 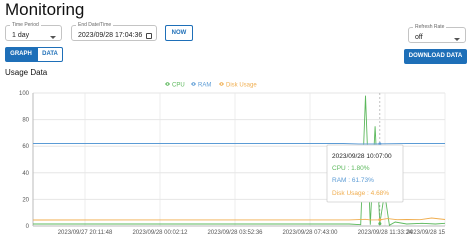 What do you see at coordinates (235, 233) in the screenshot?
I see `x-tick-label: 2023/09/28 03:52:36` at bounding box center [235, 233].